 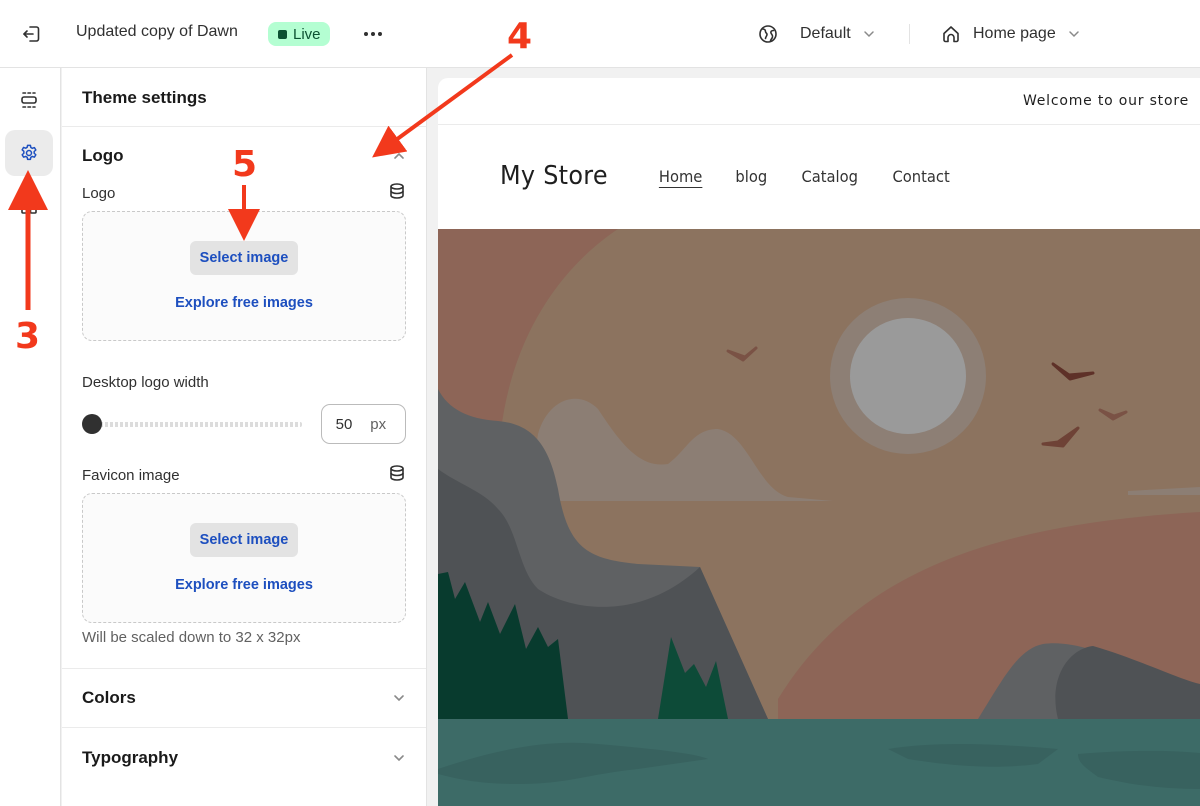 I want to click on chevron-up-icon, so click(x=399, y=155).